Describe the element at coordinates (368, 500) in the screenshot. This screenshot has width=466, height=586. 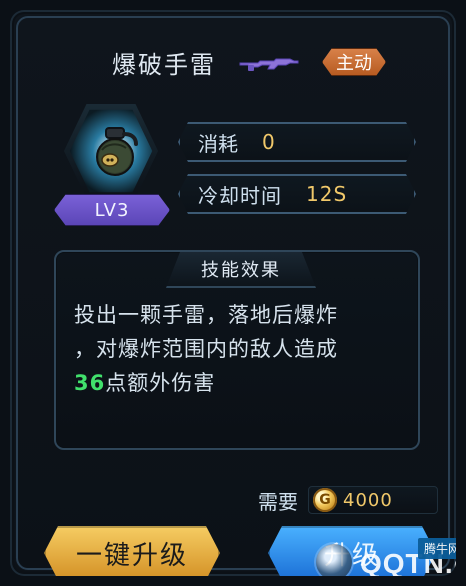
I see `upgrade-cost-value: 4000` at that location.